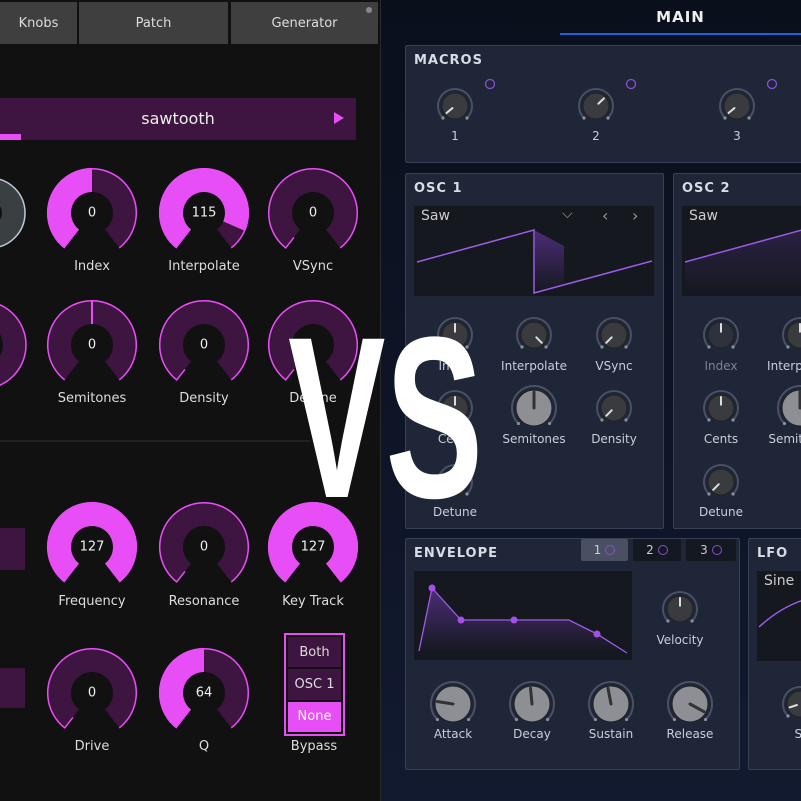 This screenshot has width=801, height=801. Describe the element at coordinates (531, 696) in the screenshot. I see `knob-indicator` at that location.